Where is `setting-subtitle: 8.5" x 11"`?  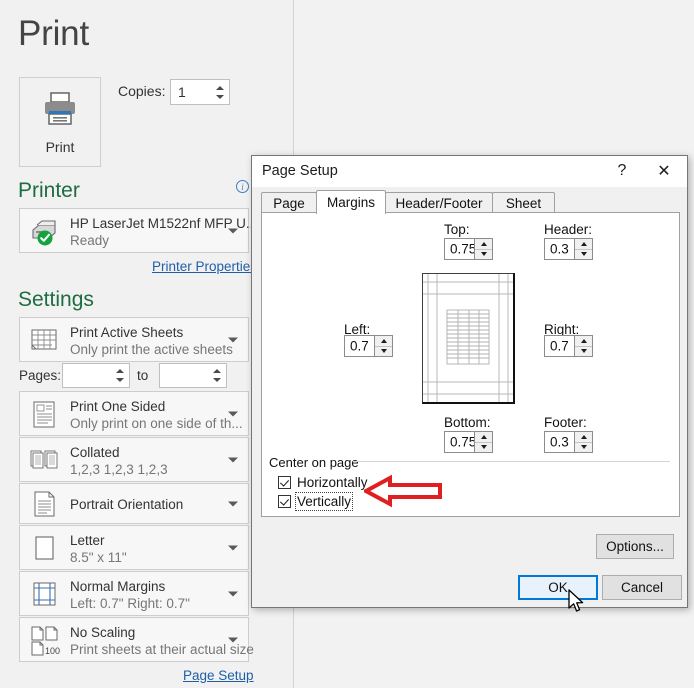 setting-subtitle: 8.5" x 11" is located at coordinates (98, 557).